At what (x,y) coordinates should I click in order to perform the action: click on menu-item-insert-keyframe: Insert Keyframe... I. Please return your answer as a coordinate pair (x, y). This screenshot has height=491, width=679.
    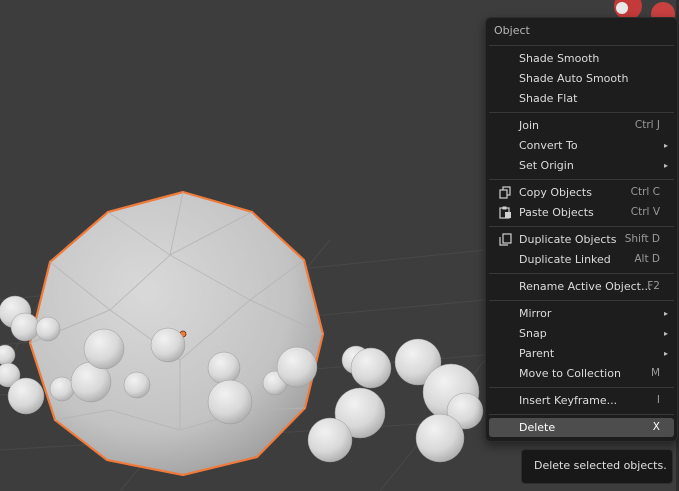
    Looking at the image, I should click on (581, 400).